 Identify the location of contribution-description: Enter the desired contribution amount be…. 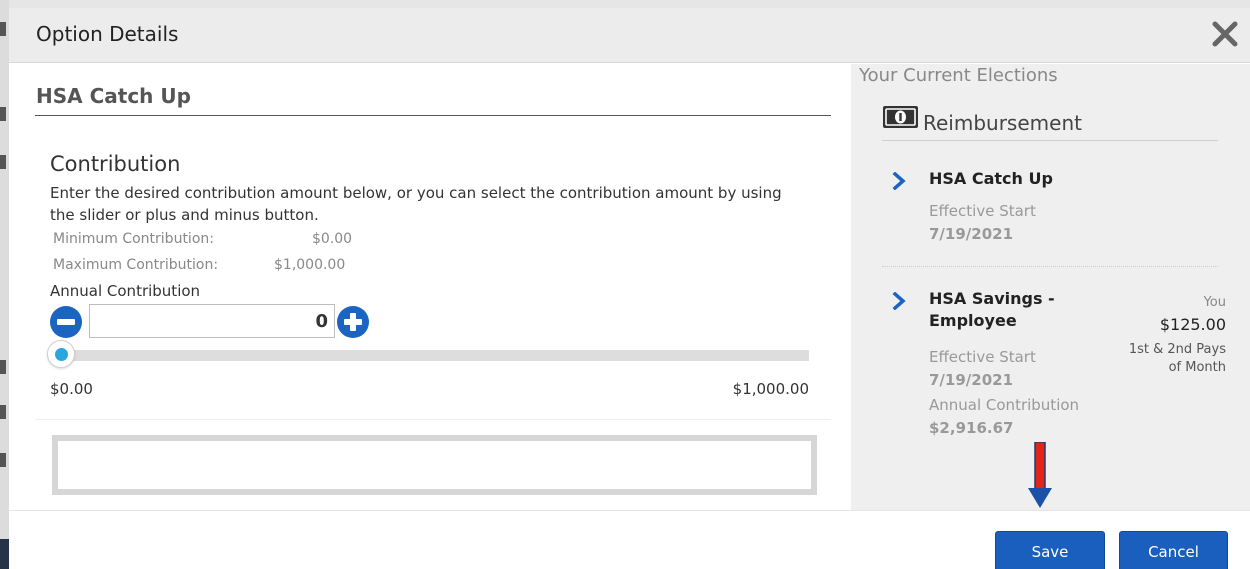
(416, 204).